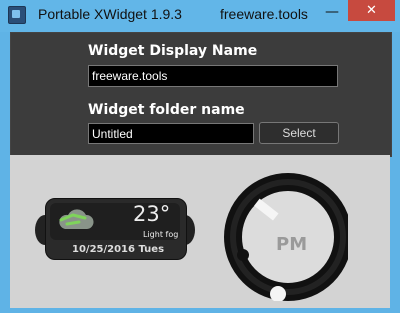 The width and height of the screenshot is (400, 313). What do you see at coordinates (213, 76) in the screenshot?
I see `widget-display-name-input: freeware.tools` at bounding box center [213, 76].